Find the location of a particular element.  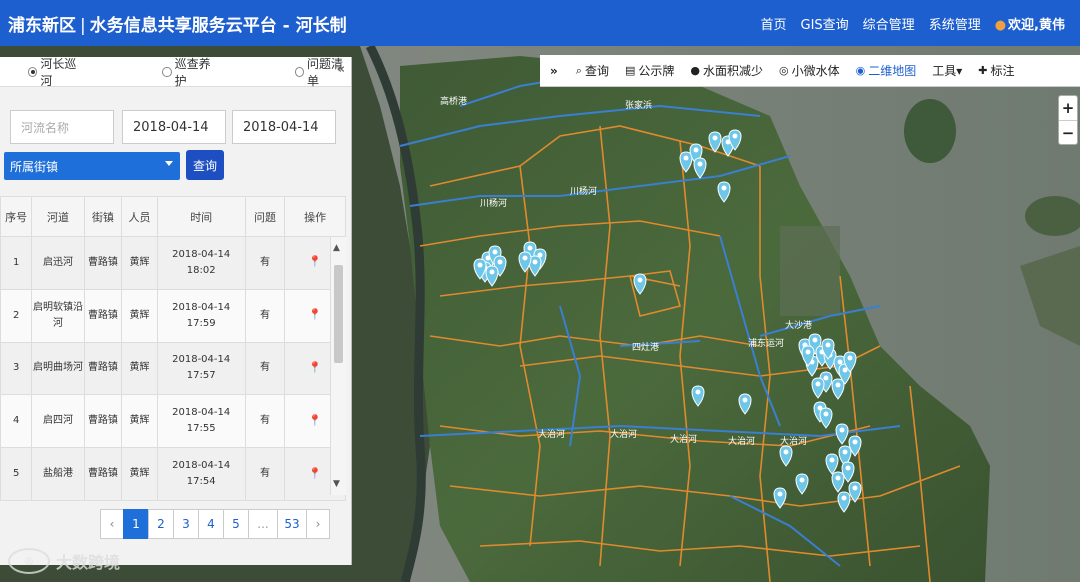

page-button: 3 is located at coordinates (186, 524).